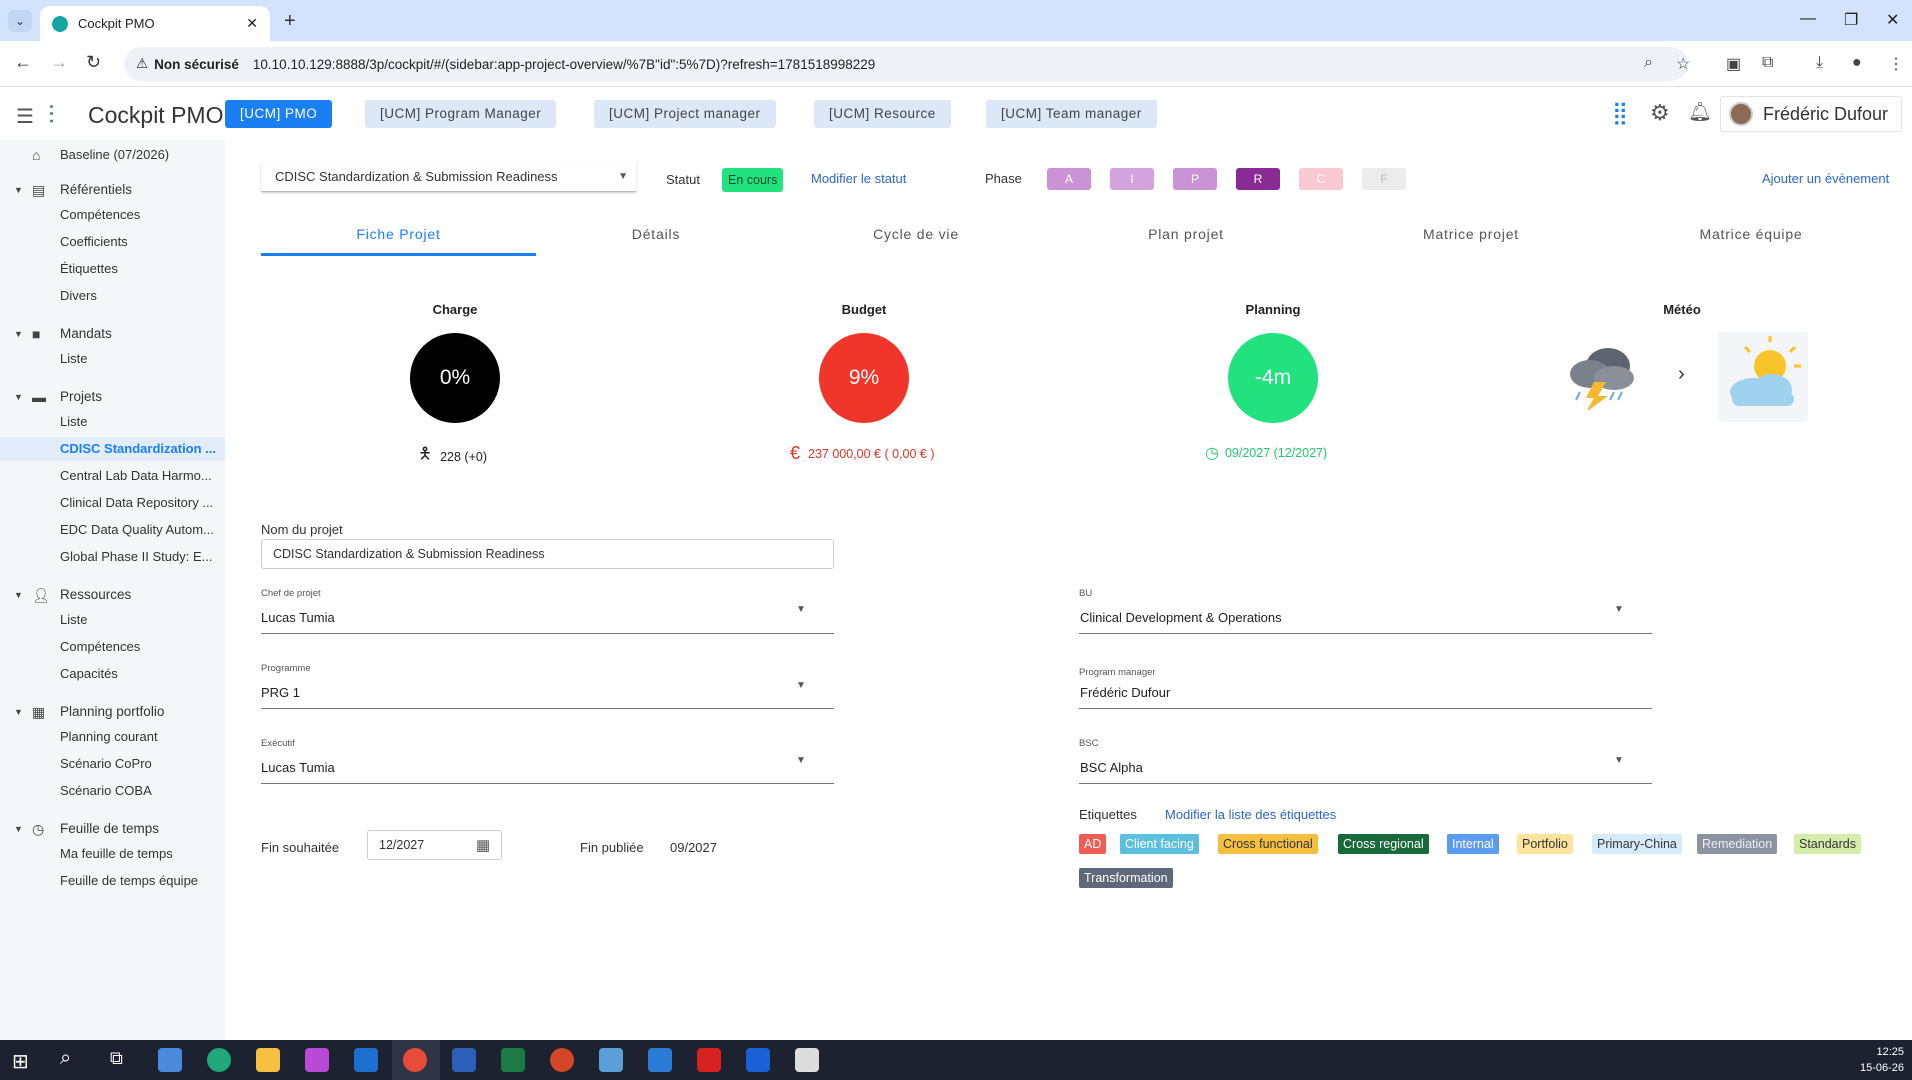 This screenshot has width=1912, height=1080. I want to click on settings-gear-icon: ⚙, so click(1660, 113).